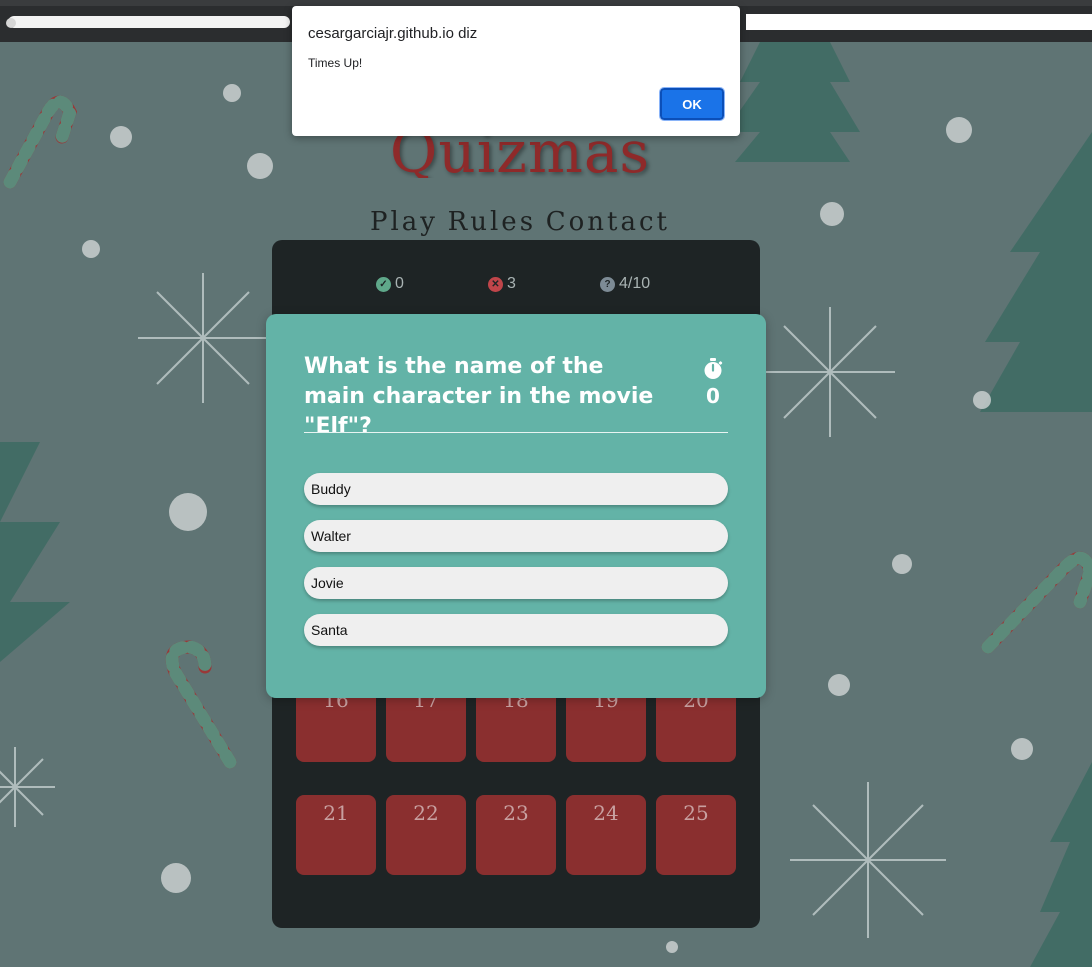  Describe the element at coordinates (383, 284) in the screenshot. I see `check-icon: ✓` at that location.